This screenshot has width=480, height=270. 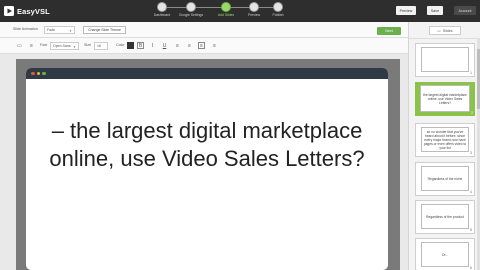 What do you see at coordinates (33, 11) in the screenshot?
I see `app-name: EasyVSL` at bounding box center [33, 11].